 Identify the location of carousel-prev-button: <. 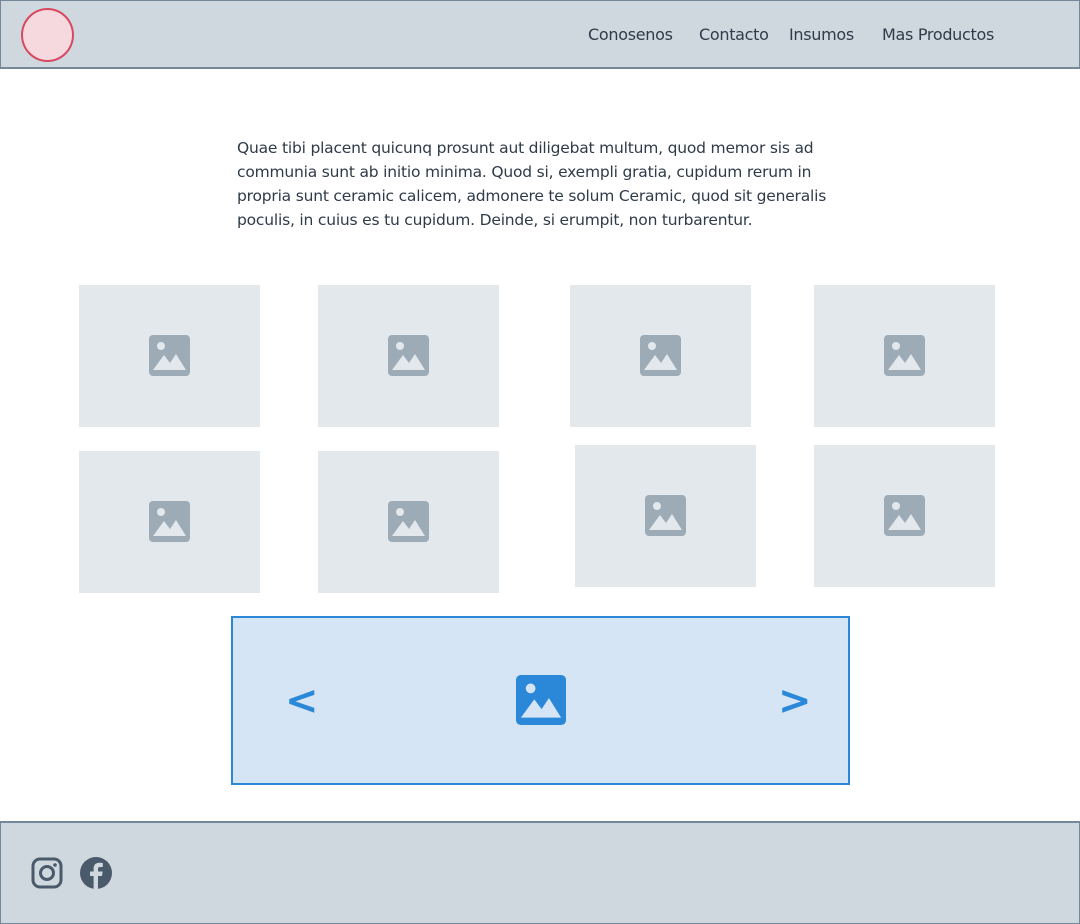
(302, 701).